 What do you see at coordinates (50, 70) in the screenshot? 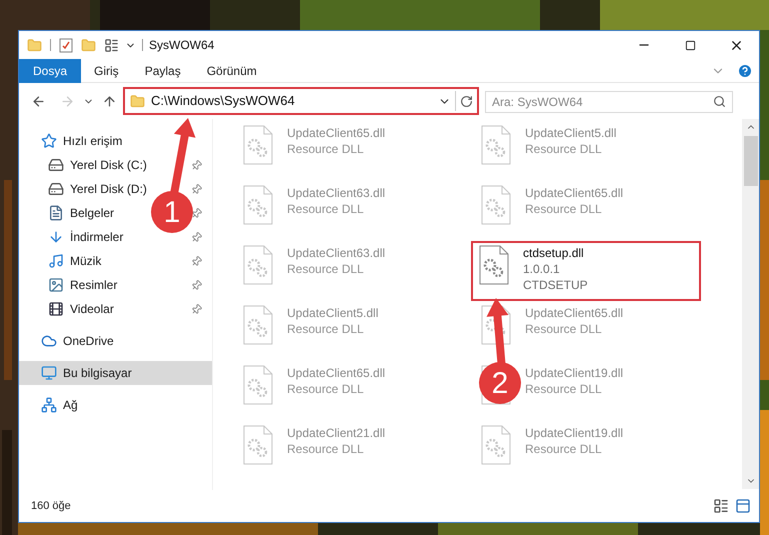
I see `file-menu-button: Dosya` at bounding box center [50, 70].